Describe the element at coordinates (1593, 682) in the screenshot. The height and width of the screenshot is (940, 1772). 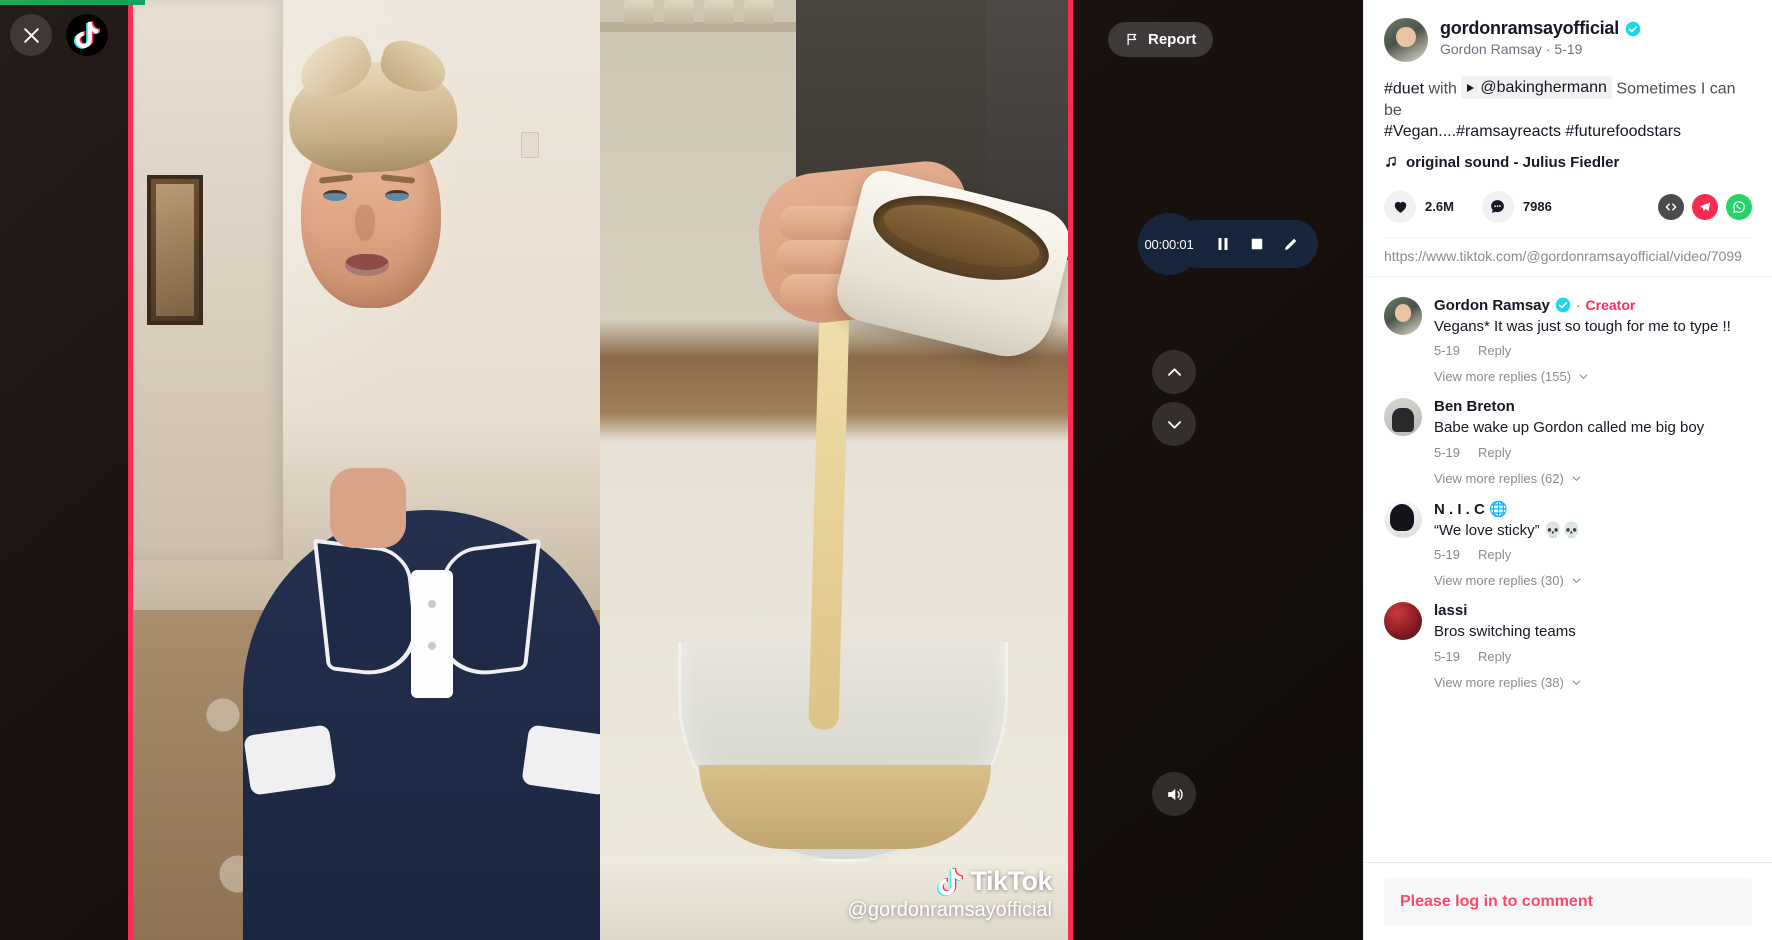
I see `view-more-replies-button: View more replies (38)` at that location.